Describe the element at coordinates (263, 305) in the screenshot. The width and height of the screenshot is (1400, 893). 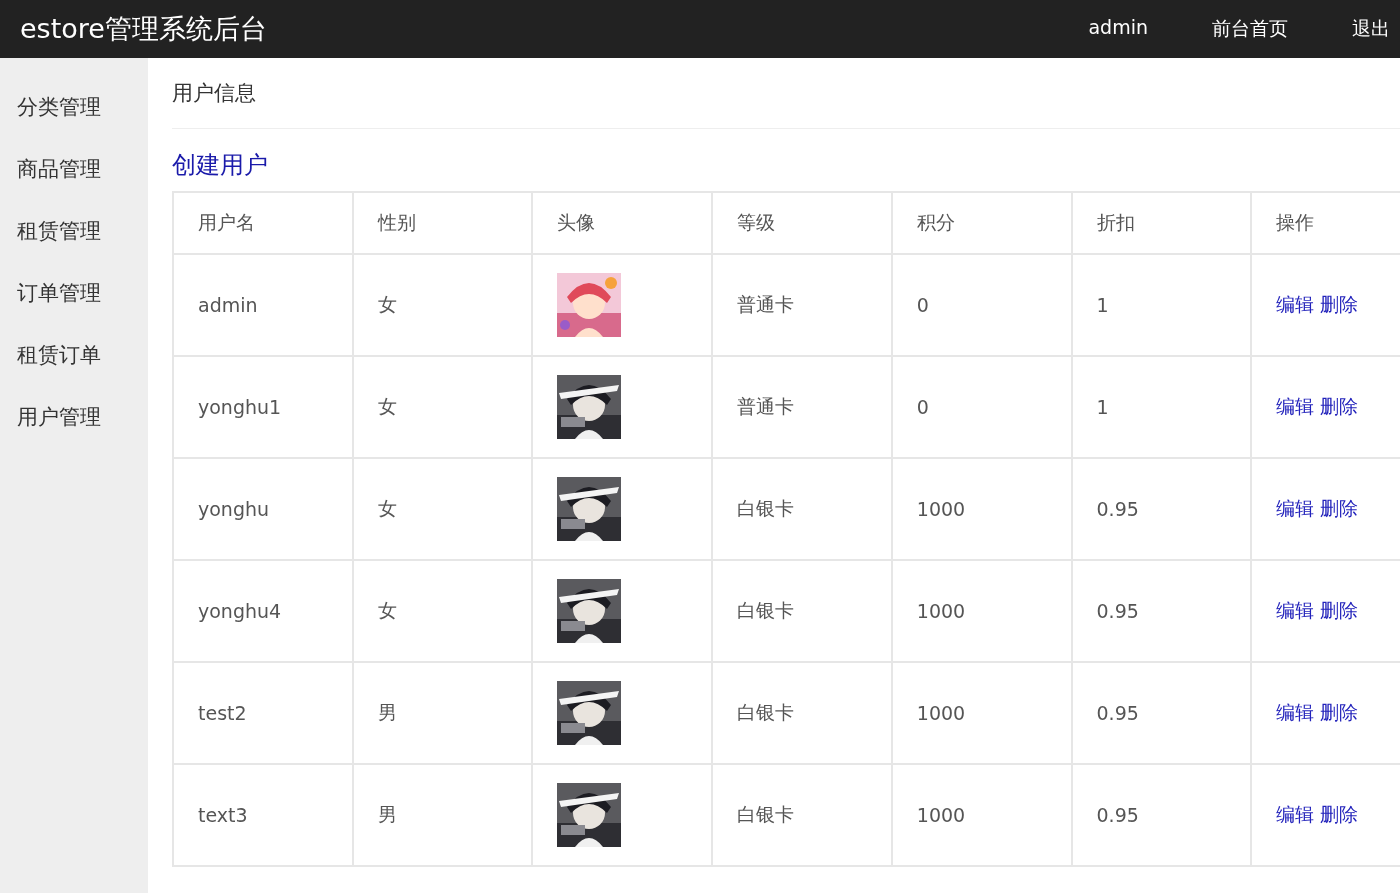
I see `table-cell: admin` at that location.